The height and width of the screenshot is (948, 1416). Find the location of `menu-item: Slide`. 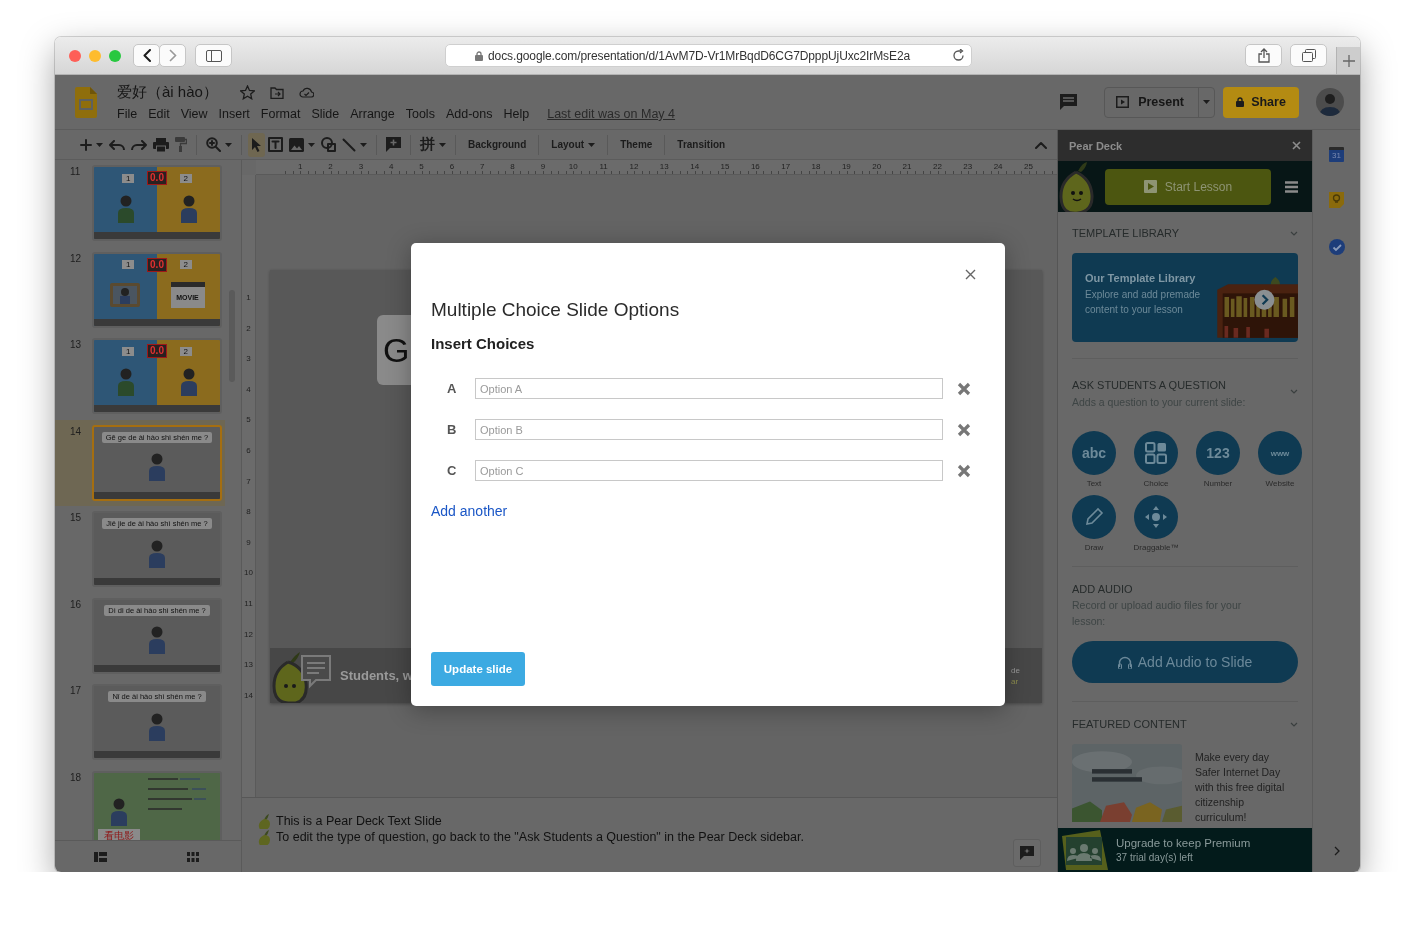

menu-item: Slide is located at coordinates (325, 114).